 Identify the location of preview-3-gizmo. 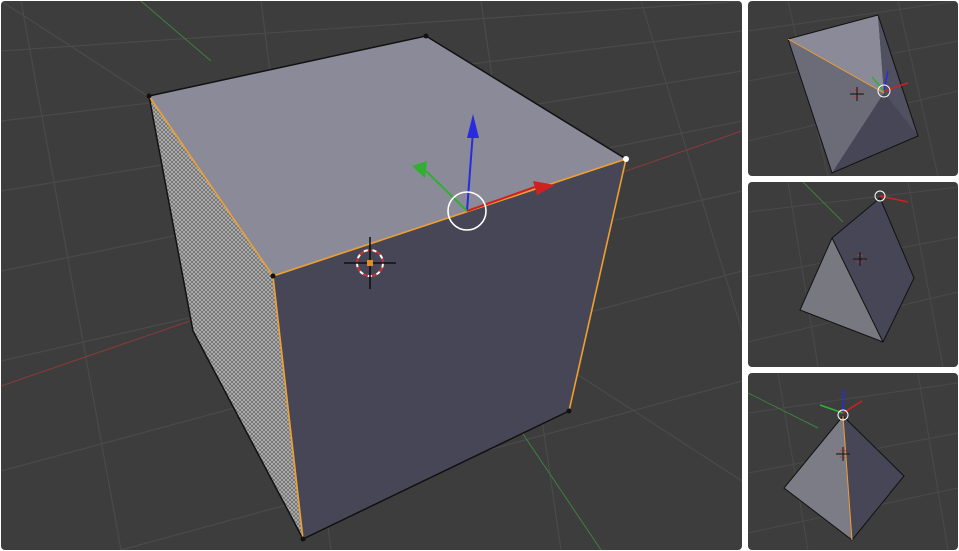
(841, 404).